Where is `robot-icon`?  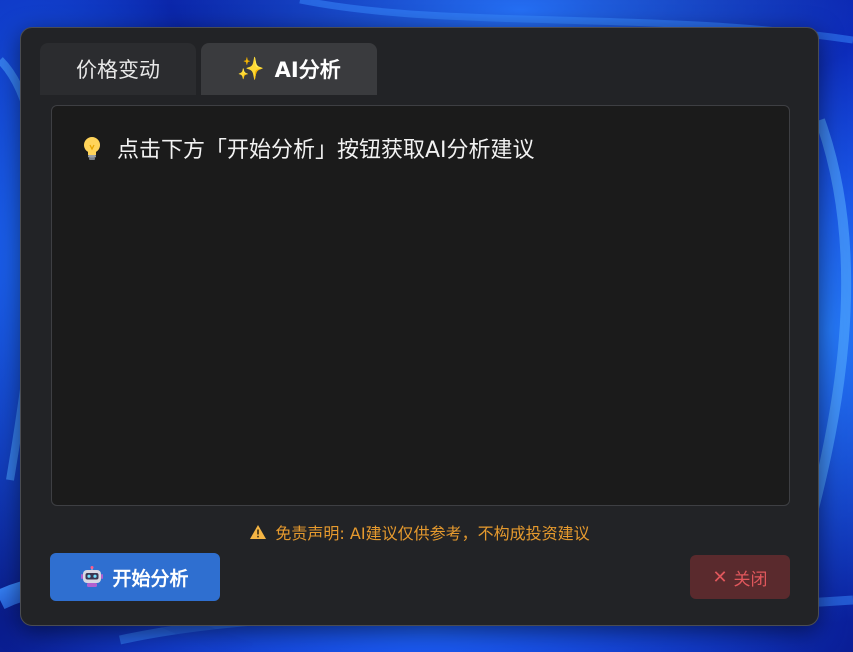 robot-icon is located at coordinates (92, 577).